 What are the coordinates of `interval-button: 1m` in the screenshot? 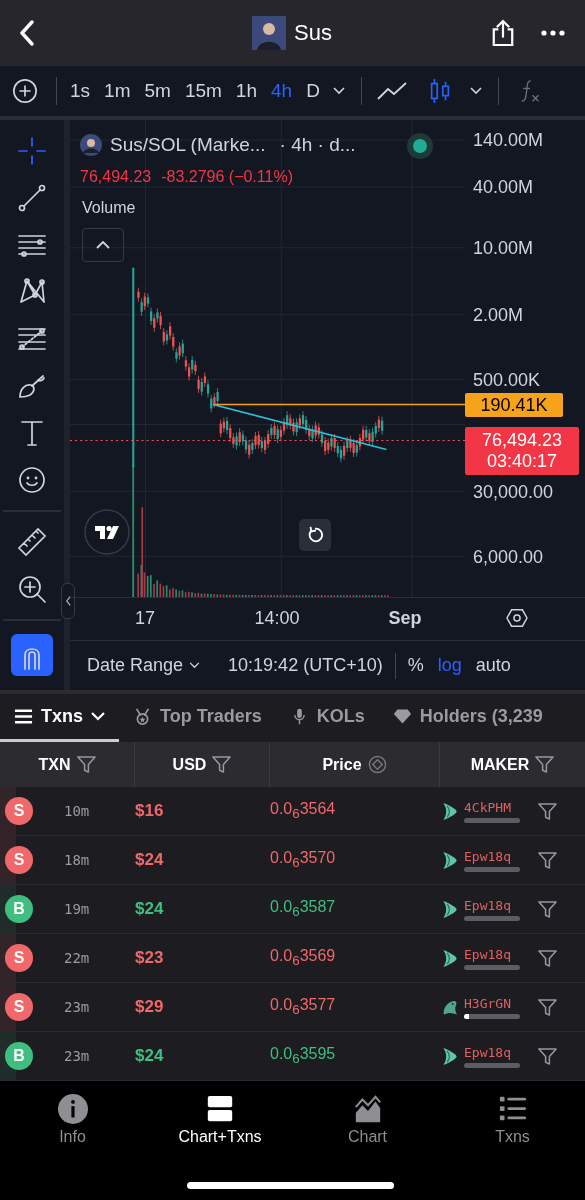 It's located at (117, 91).